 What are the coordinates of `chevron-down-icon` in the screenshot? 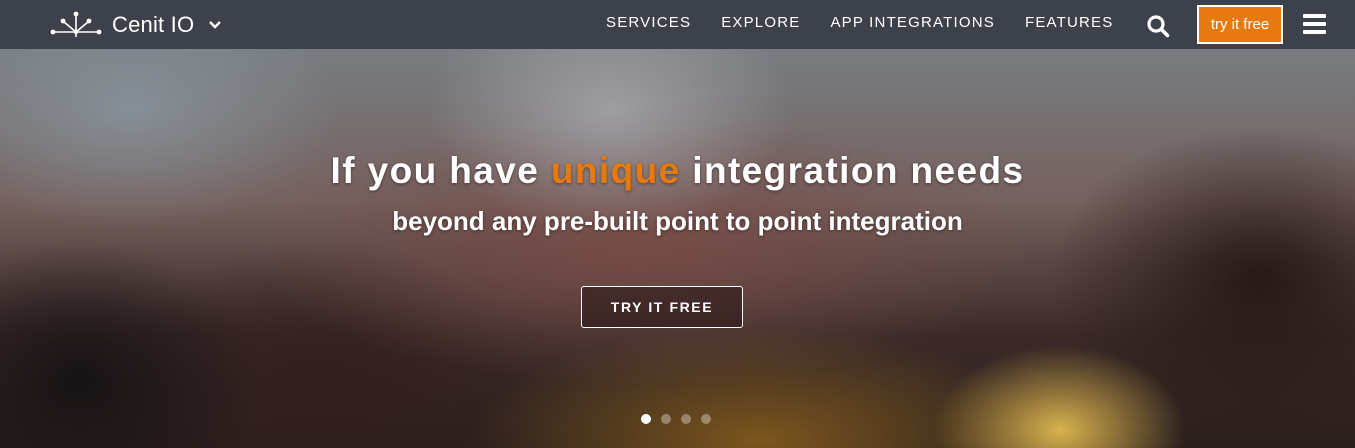 It's located at (215, 25).